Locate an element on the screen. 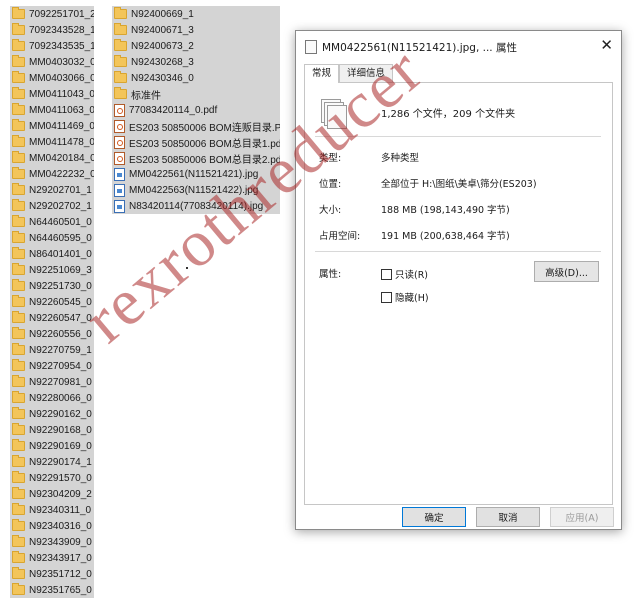  file-row: MM0403066_0 is located at coordinates (52, 78).